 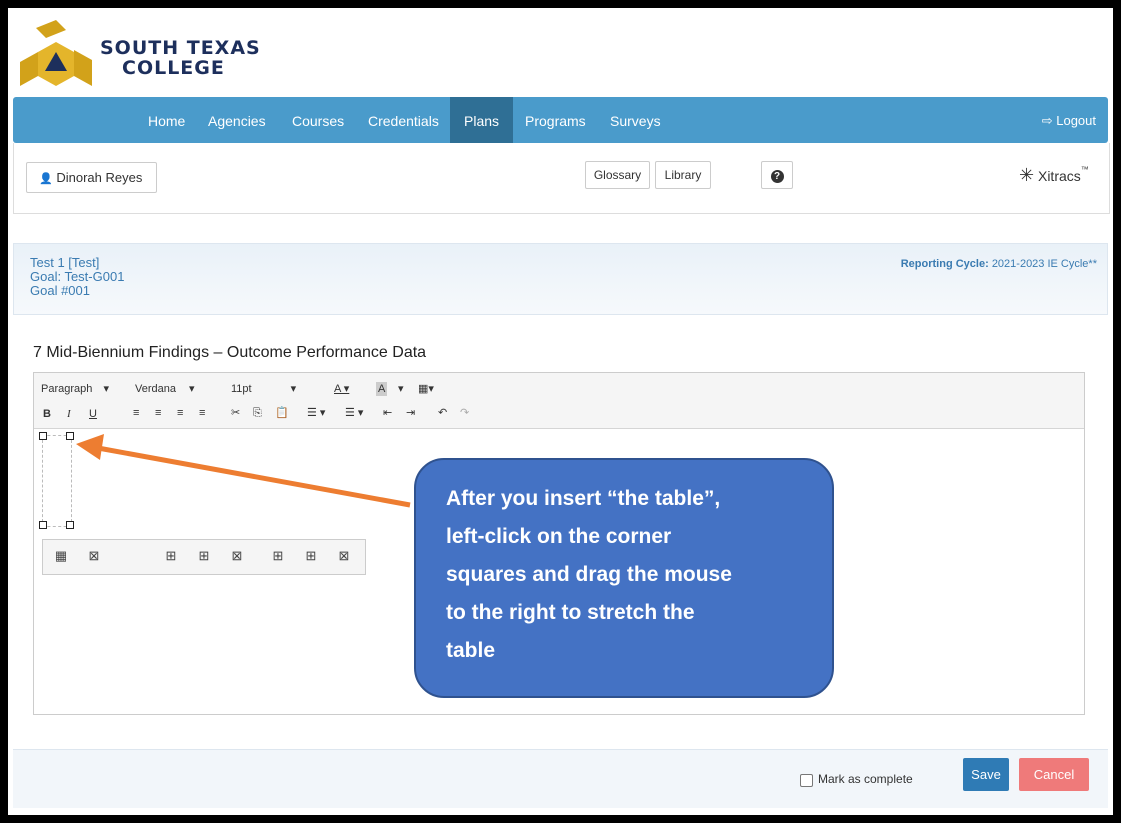 I want to click on mark-complete-checkbox, so click(x=806, y=780).